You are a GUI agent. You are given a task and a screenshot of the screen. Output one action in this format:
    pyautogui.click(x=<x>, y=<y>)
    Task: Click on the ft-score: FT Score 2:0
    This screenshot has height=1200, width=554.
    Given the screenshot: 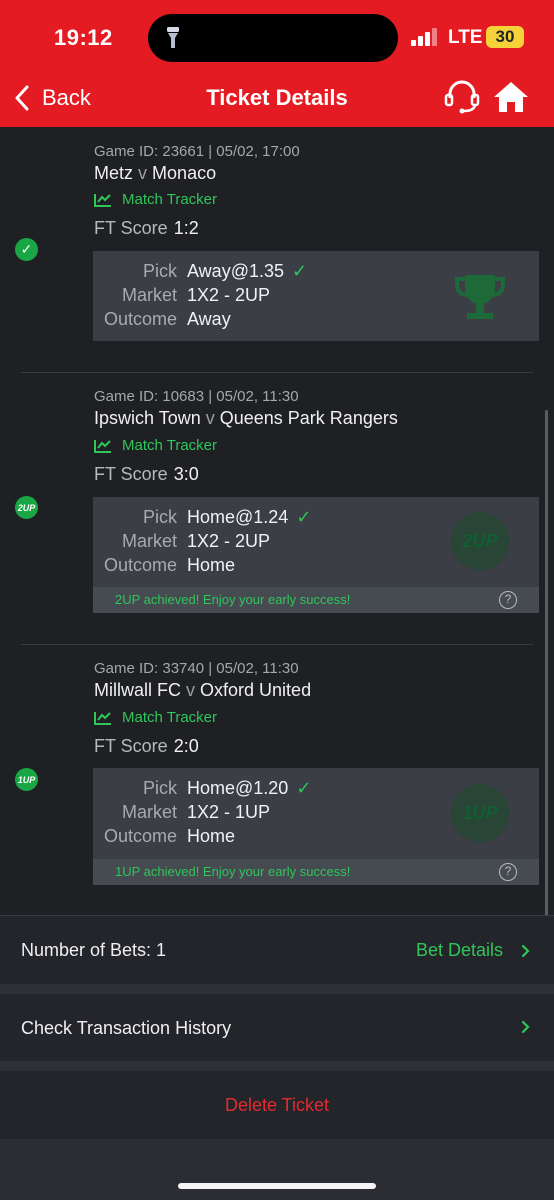 What is the action you would take?
    pyautogui.click(x=146, y=746)
    